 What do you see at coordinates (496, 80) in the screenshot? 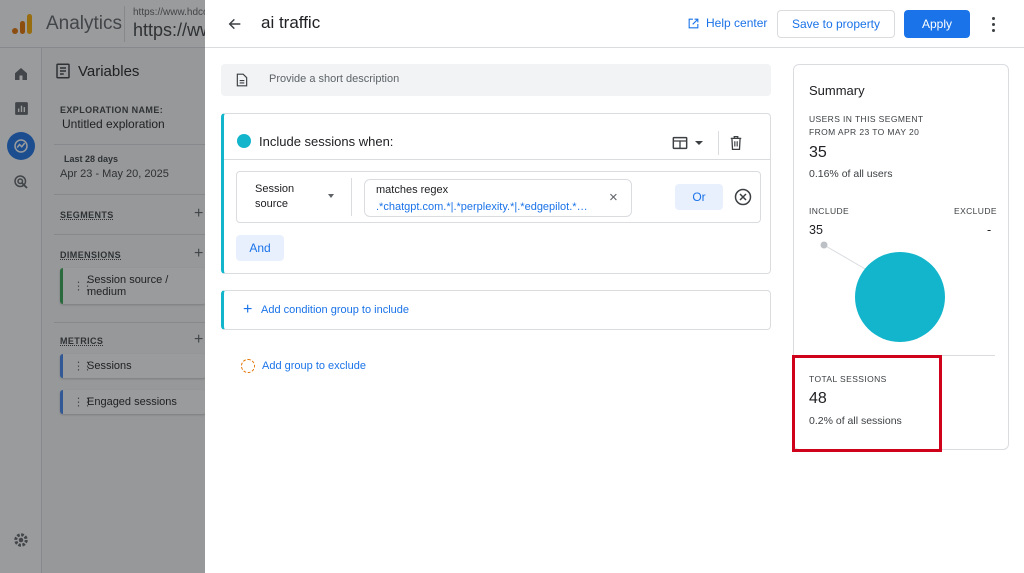
I see `description-field: Provide a short description` at bounding box center [496, 80].